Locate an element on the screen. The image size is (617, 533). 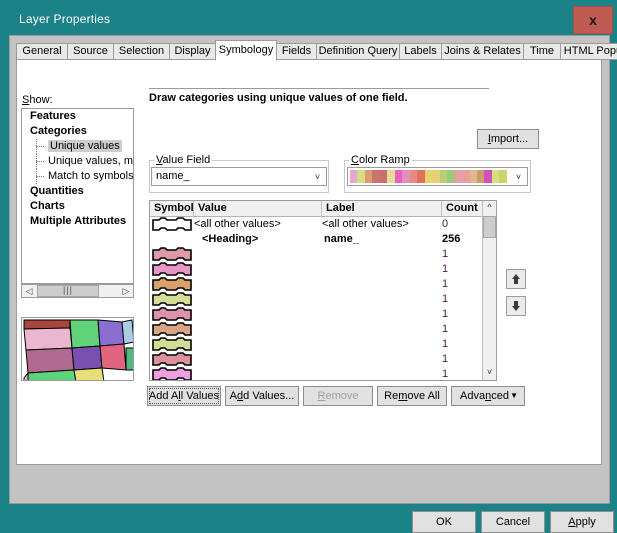
remove-all-button: Remove All is located at coordinates (412, 396).